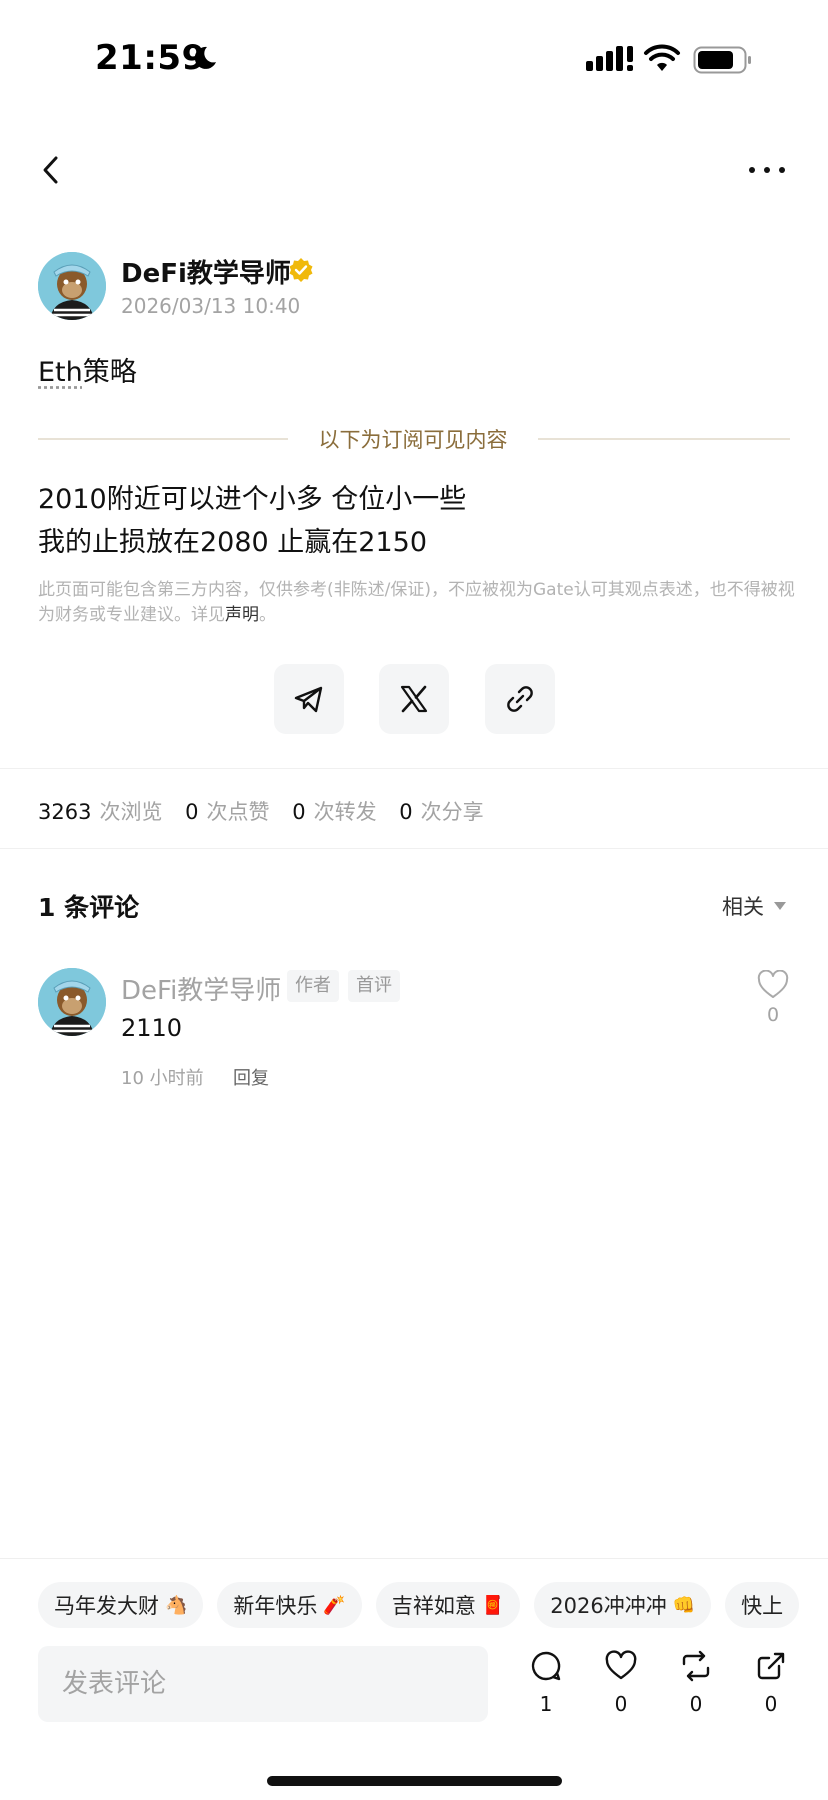  I want to click on share-action: 0, so click(771, 1685).